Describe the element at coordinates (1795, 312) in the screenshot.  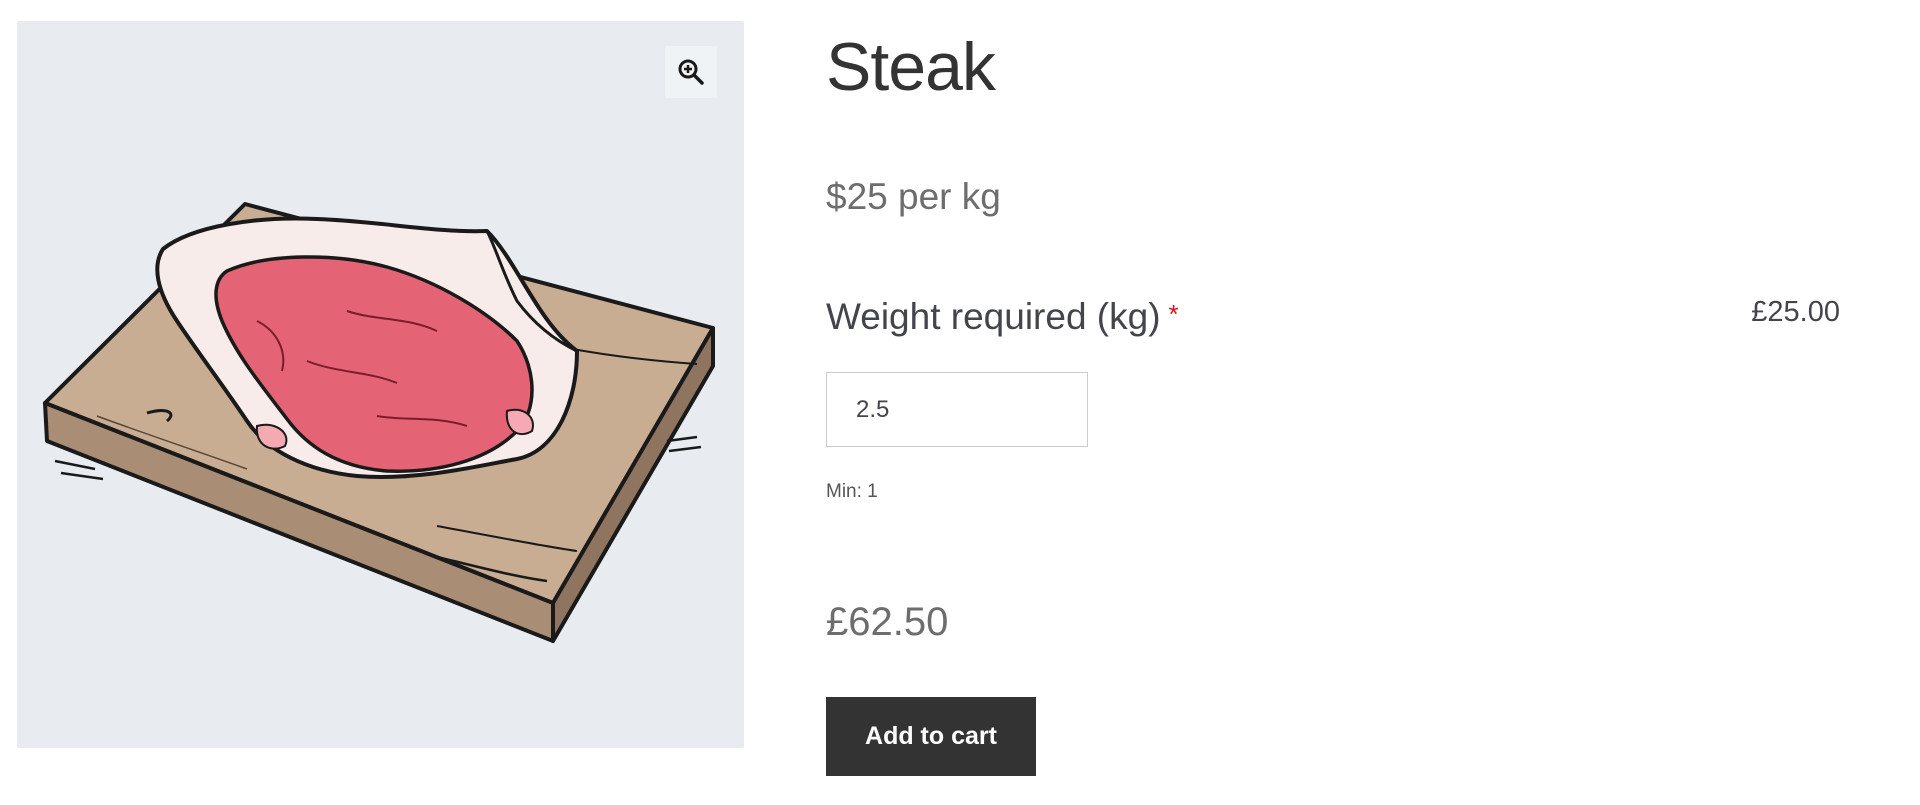
I see `option-price: £25.00` at that location.